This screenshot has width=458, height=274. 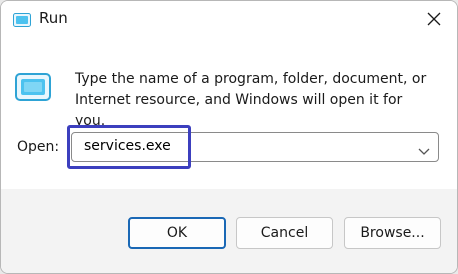 I want to click on ok-button: OK, so click(x=177, y=233).